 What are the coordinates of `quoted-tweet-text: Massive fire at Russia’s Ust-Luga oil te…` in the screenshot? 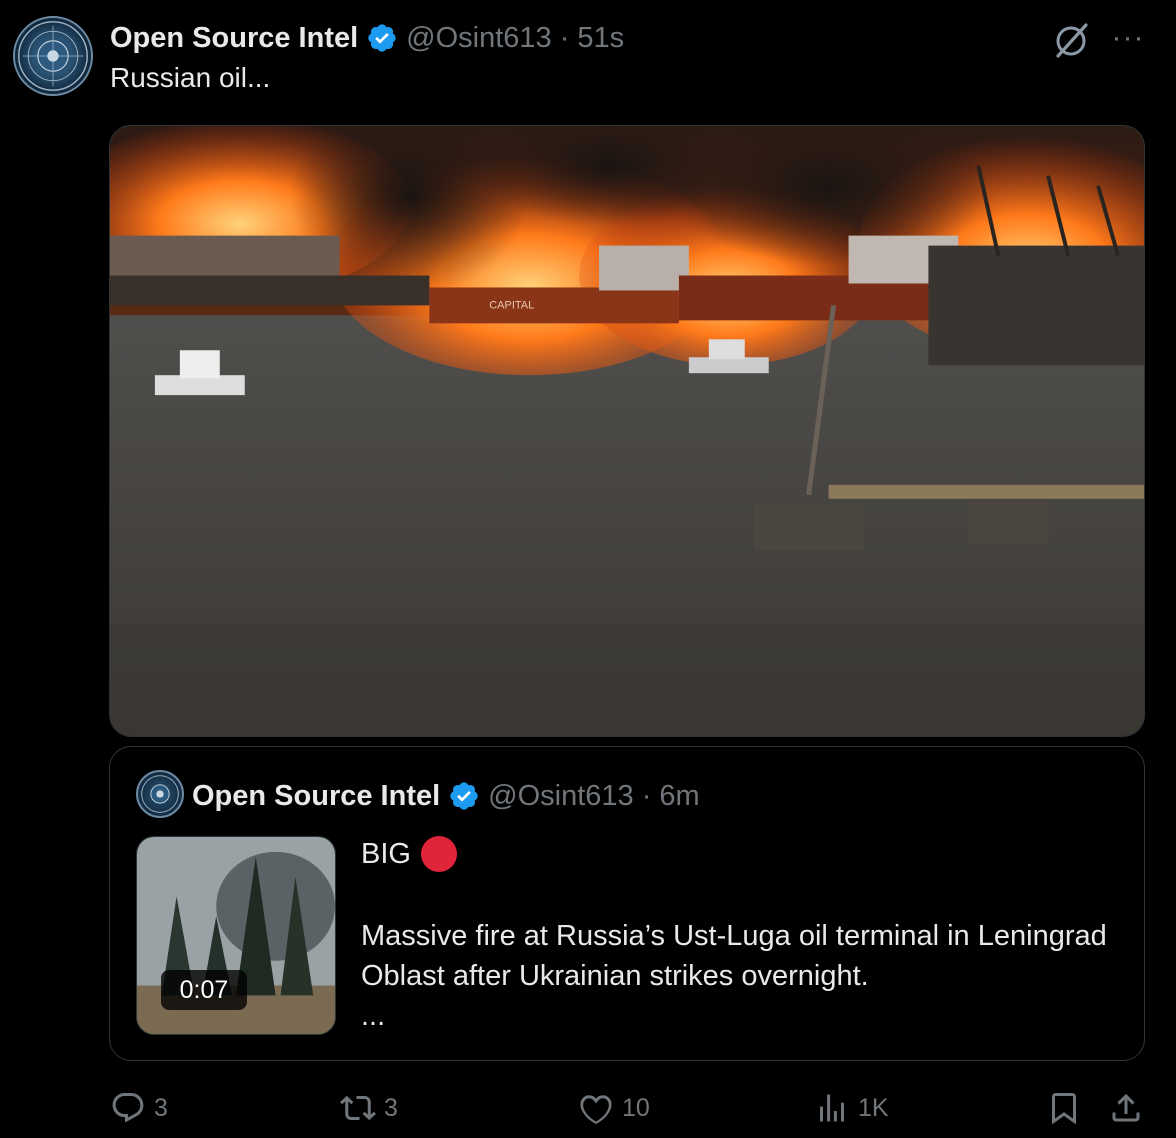 It's located at (734, 956).